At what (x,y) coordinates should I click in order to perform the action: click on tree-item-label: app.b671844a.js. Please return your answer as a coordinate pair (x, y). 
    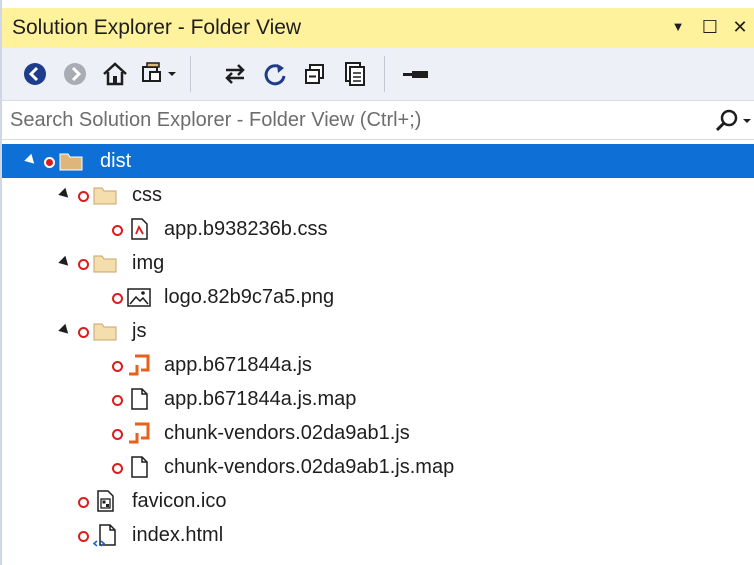
    Looking at the image, I should click on (238, 365).